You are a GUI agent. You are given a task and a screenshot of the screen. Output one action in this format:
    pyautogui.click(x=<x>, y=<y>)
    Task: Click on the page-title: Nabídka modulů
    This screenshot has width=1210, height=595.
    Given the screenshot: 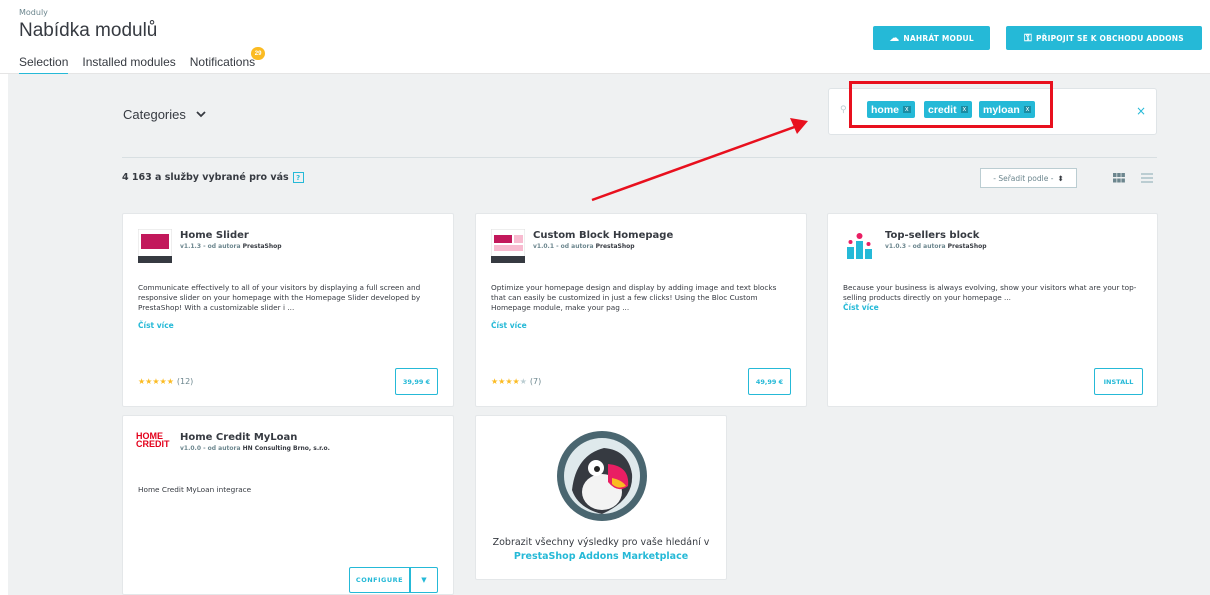 What is the action you would take?
    pyautogui.click(x=88, y=30)
    